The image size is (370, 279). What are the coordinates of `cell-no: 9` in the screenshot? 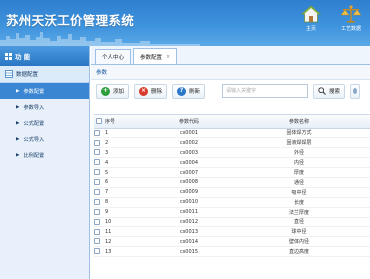 It's located at (119, 212).